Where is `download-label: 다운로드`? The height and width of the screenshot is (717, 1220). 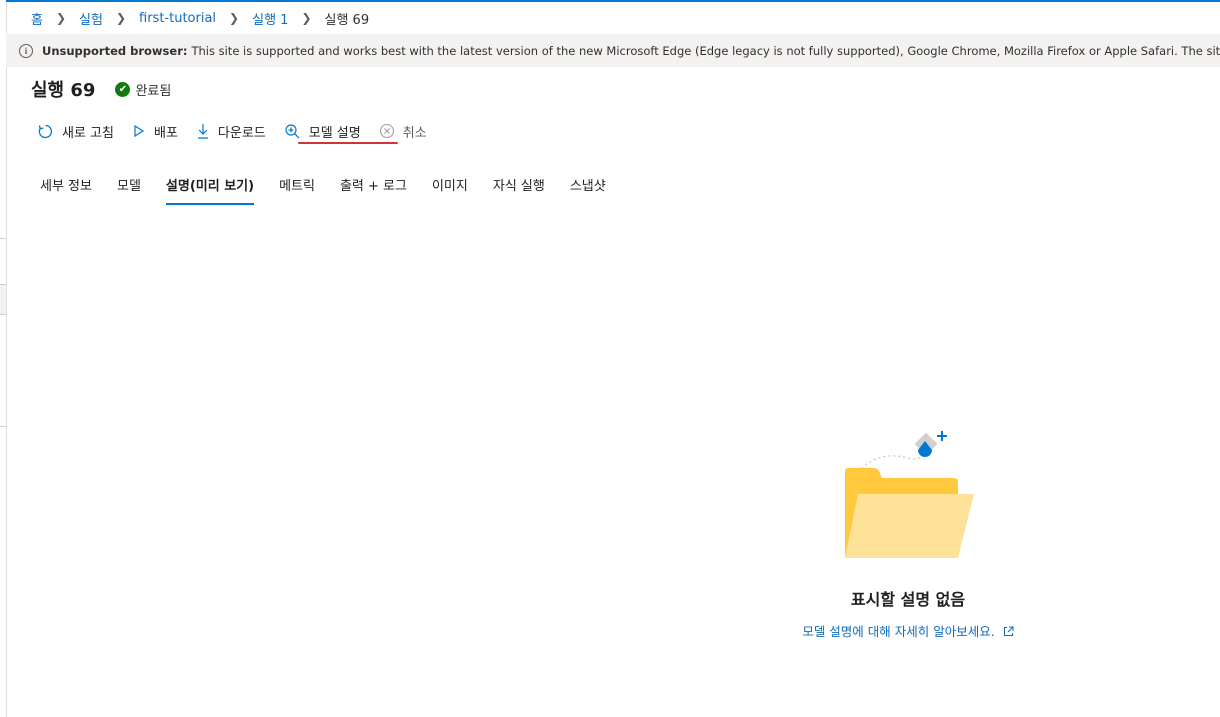
download-label: 다운로드 is located at coordinates (241, 133).